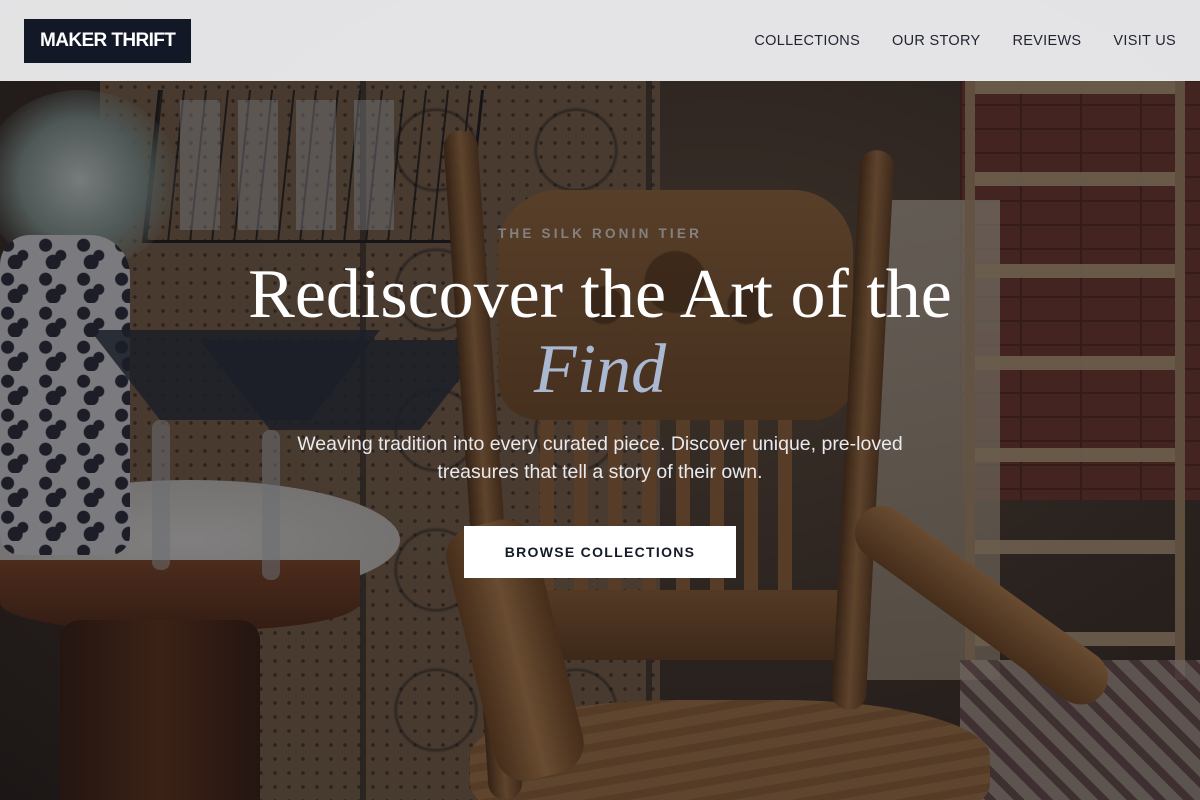  I want to click on nav-link-reviews: REVIEWS, so click(1046, 41).